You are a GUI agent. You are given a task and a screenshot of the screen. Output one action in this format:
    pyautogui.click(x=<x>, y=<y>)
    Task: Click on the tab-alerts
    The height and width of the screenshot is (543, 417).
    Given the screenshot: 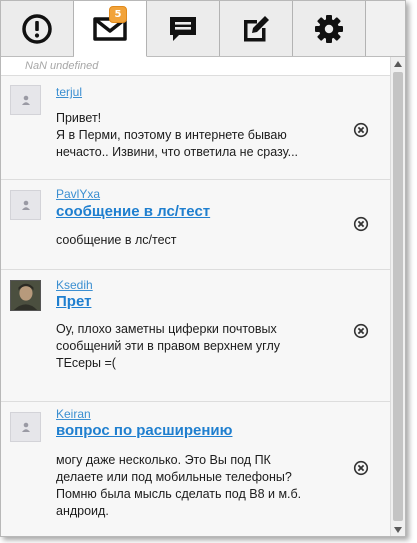 What is the action you would take?
    pyautogui.click(x=37, y=28)
    